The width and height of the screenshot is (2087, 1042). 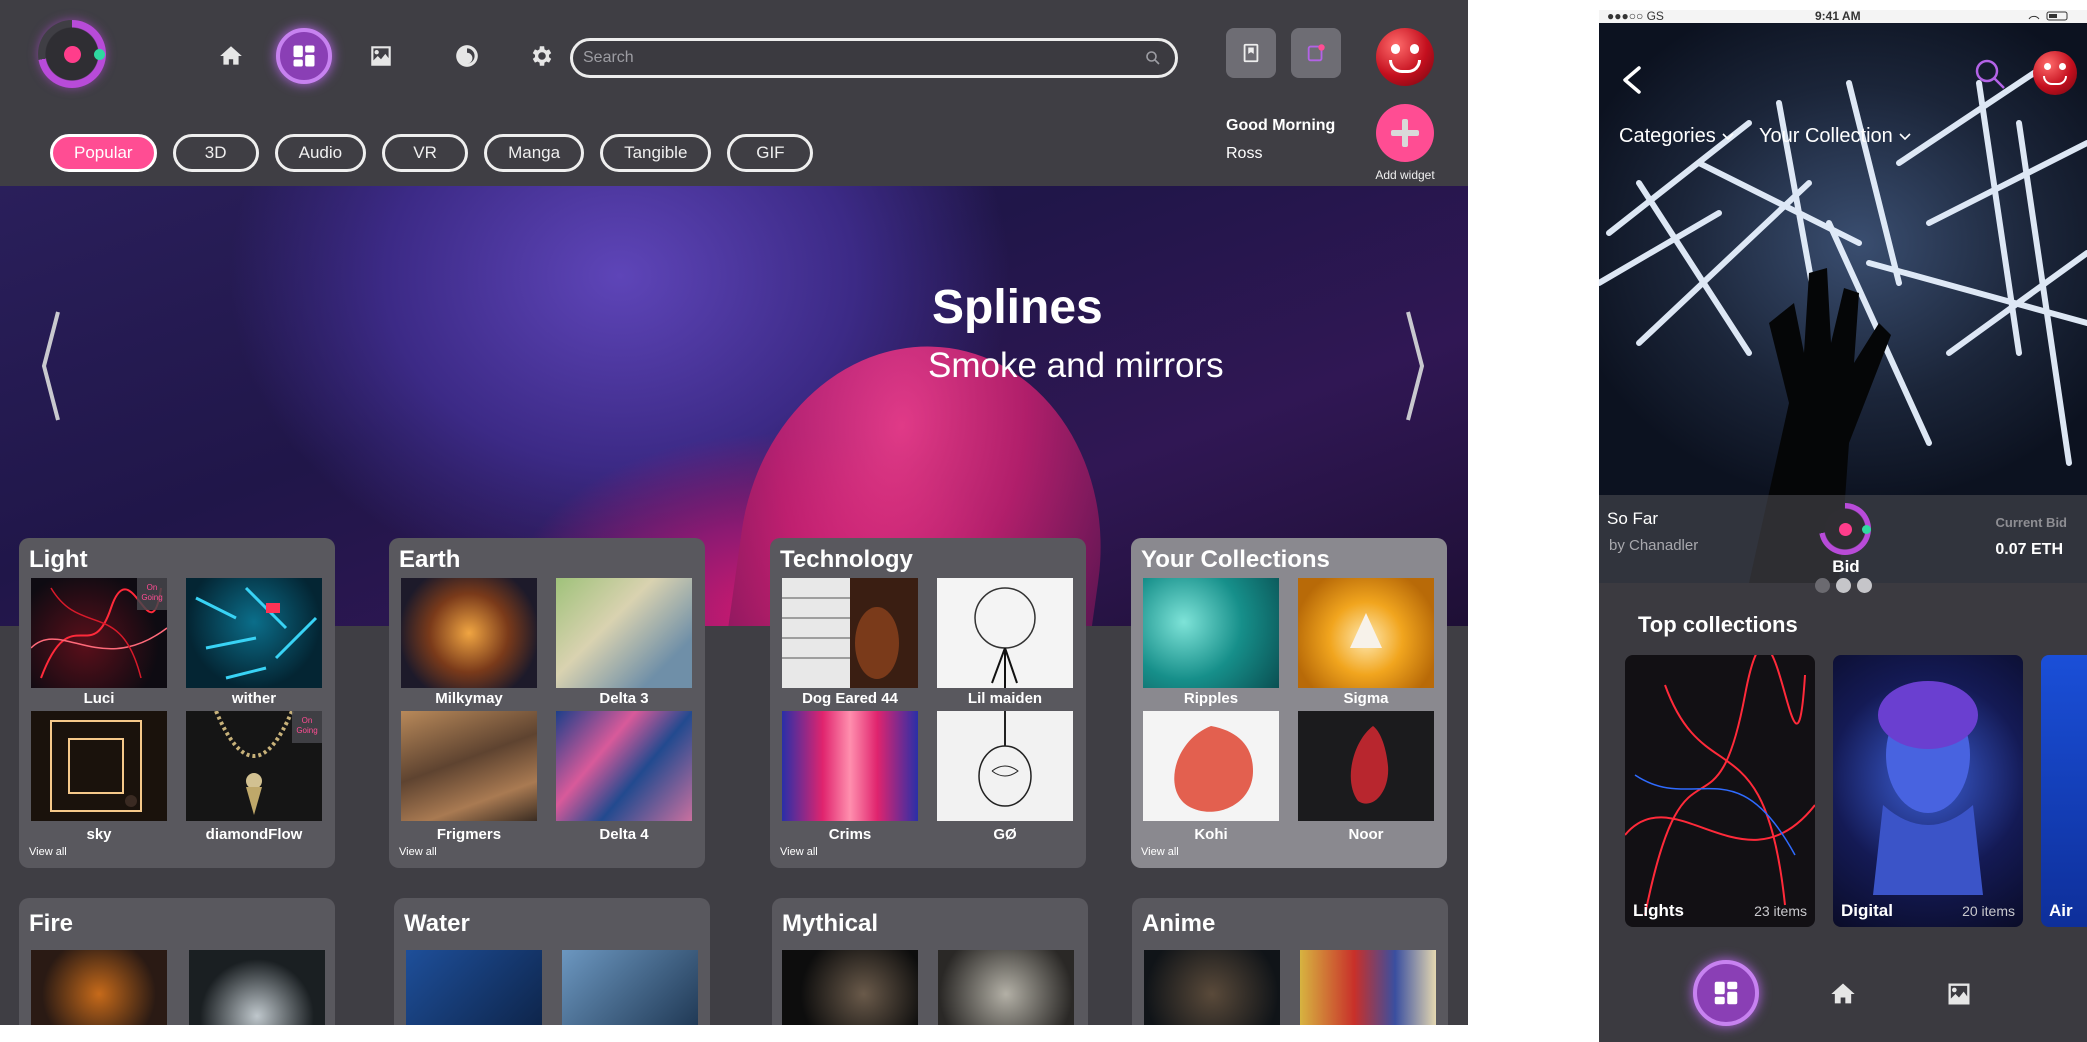 What do you see at coordinates (1632, 80) in the screenshot?
I see `back-icon` at bounding box center [1632, 80].